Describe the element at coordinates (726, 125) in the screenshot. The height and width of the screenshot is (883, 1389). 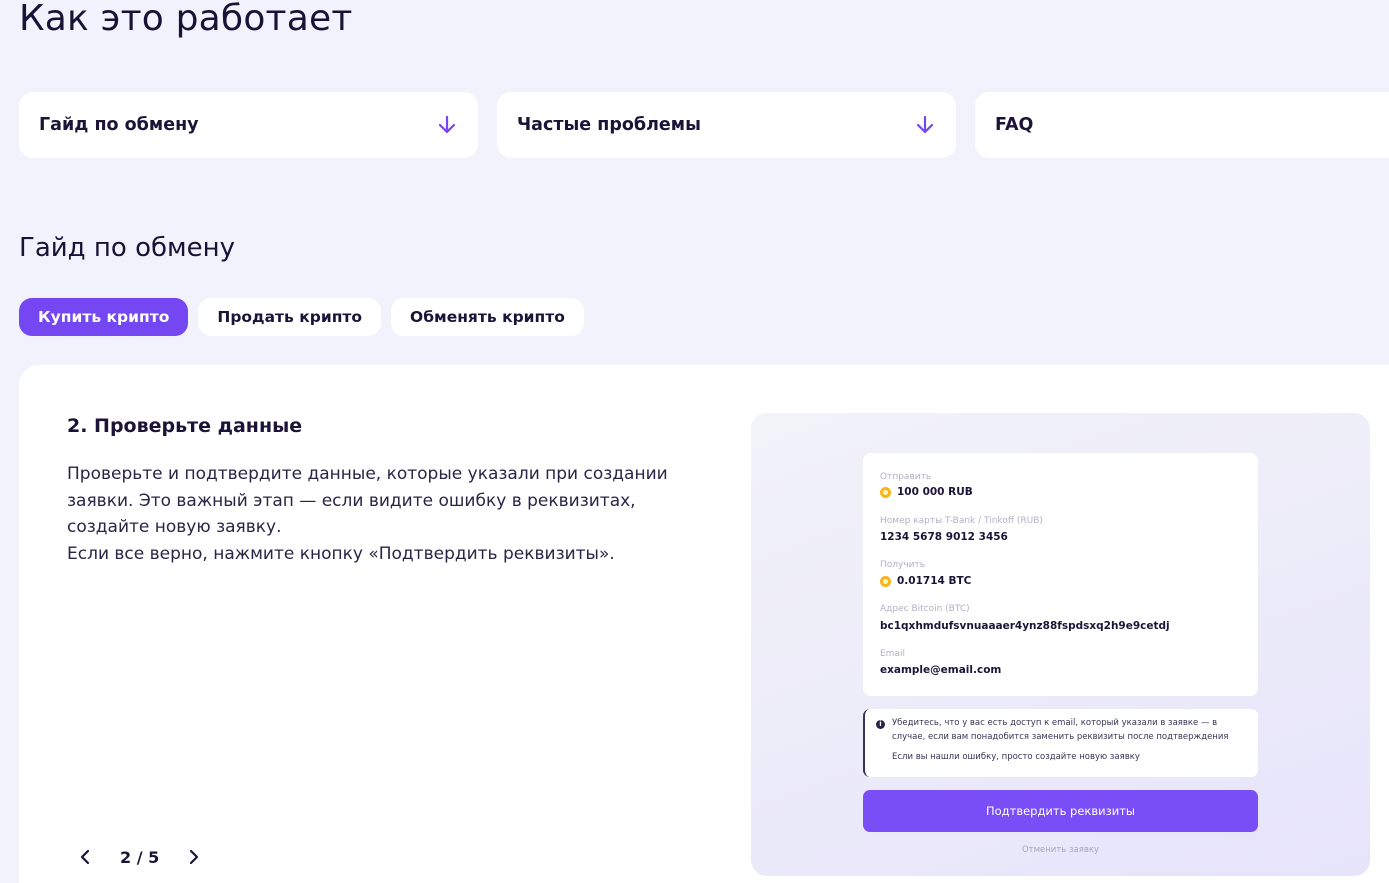
I see `accordion-common-problems: Частые проблемы` at that location.